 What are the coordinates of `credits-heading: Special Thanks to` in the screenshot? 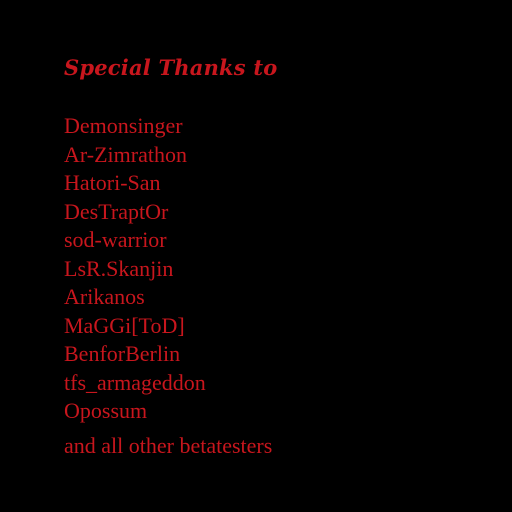 It's located at (171, 67).